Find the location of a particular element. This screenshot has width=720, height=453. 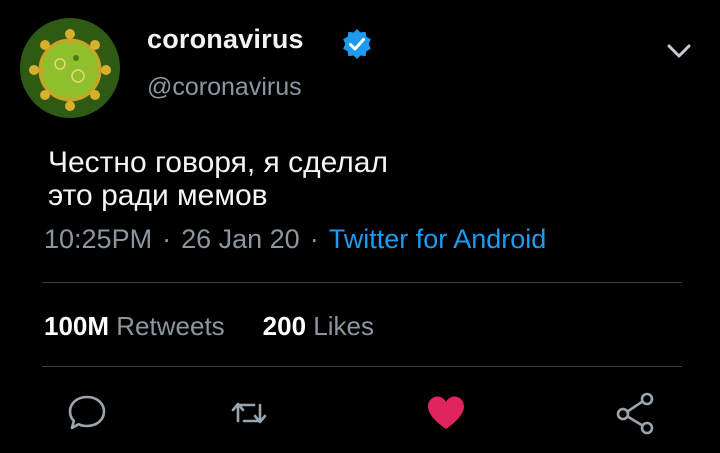

tweet-text: Честно говоря, я сделал это ради мемов is located at coordinates (328, 179).